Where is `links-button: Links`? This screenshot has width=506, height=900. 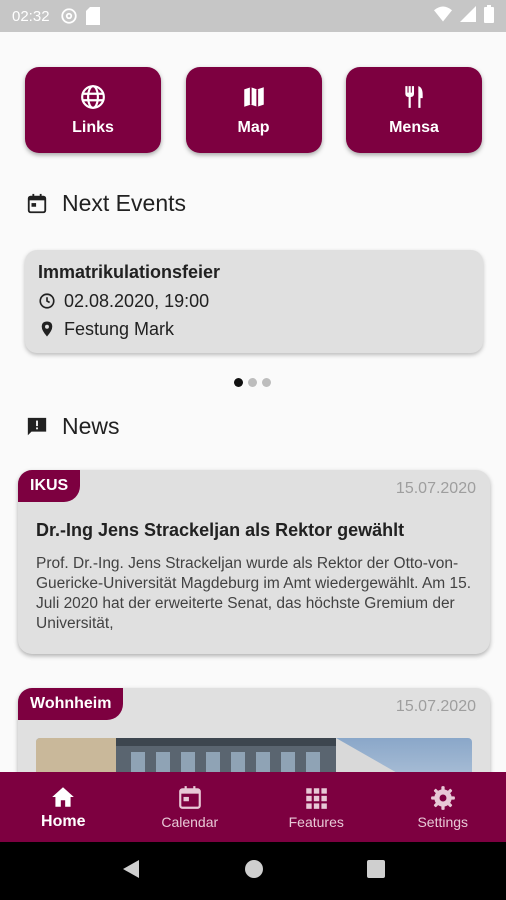 links-button: Links is located at coordinates (93, 110).